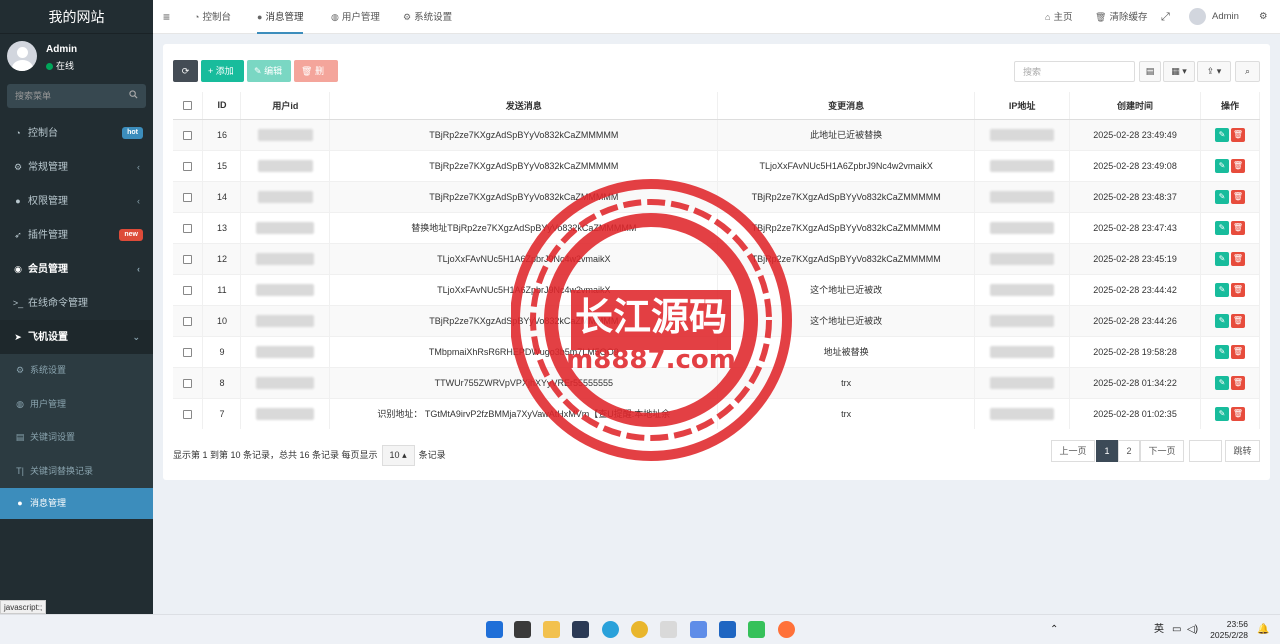  What do you see at coordinates (285, 106) in the screenshot?
I see `col-user-id: 用户id` at bounding box center [285, 106].